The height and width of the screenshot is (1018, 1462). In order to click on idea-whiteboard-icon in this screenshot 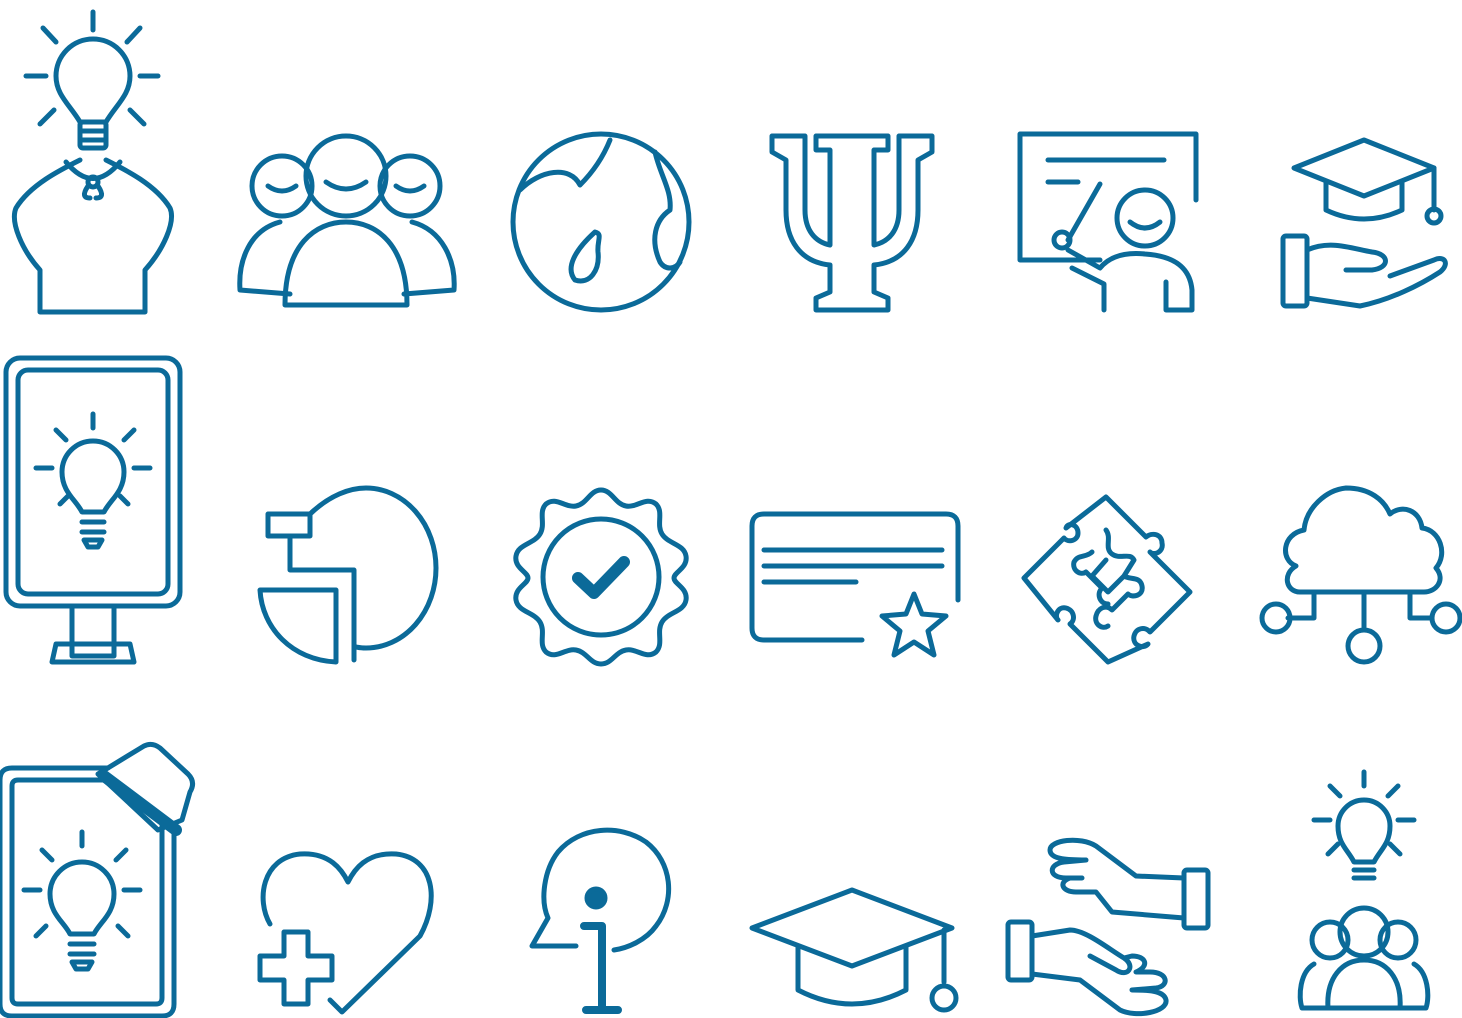, I will do `click(98, 879)`.